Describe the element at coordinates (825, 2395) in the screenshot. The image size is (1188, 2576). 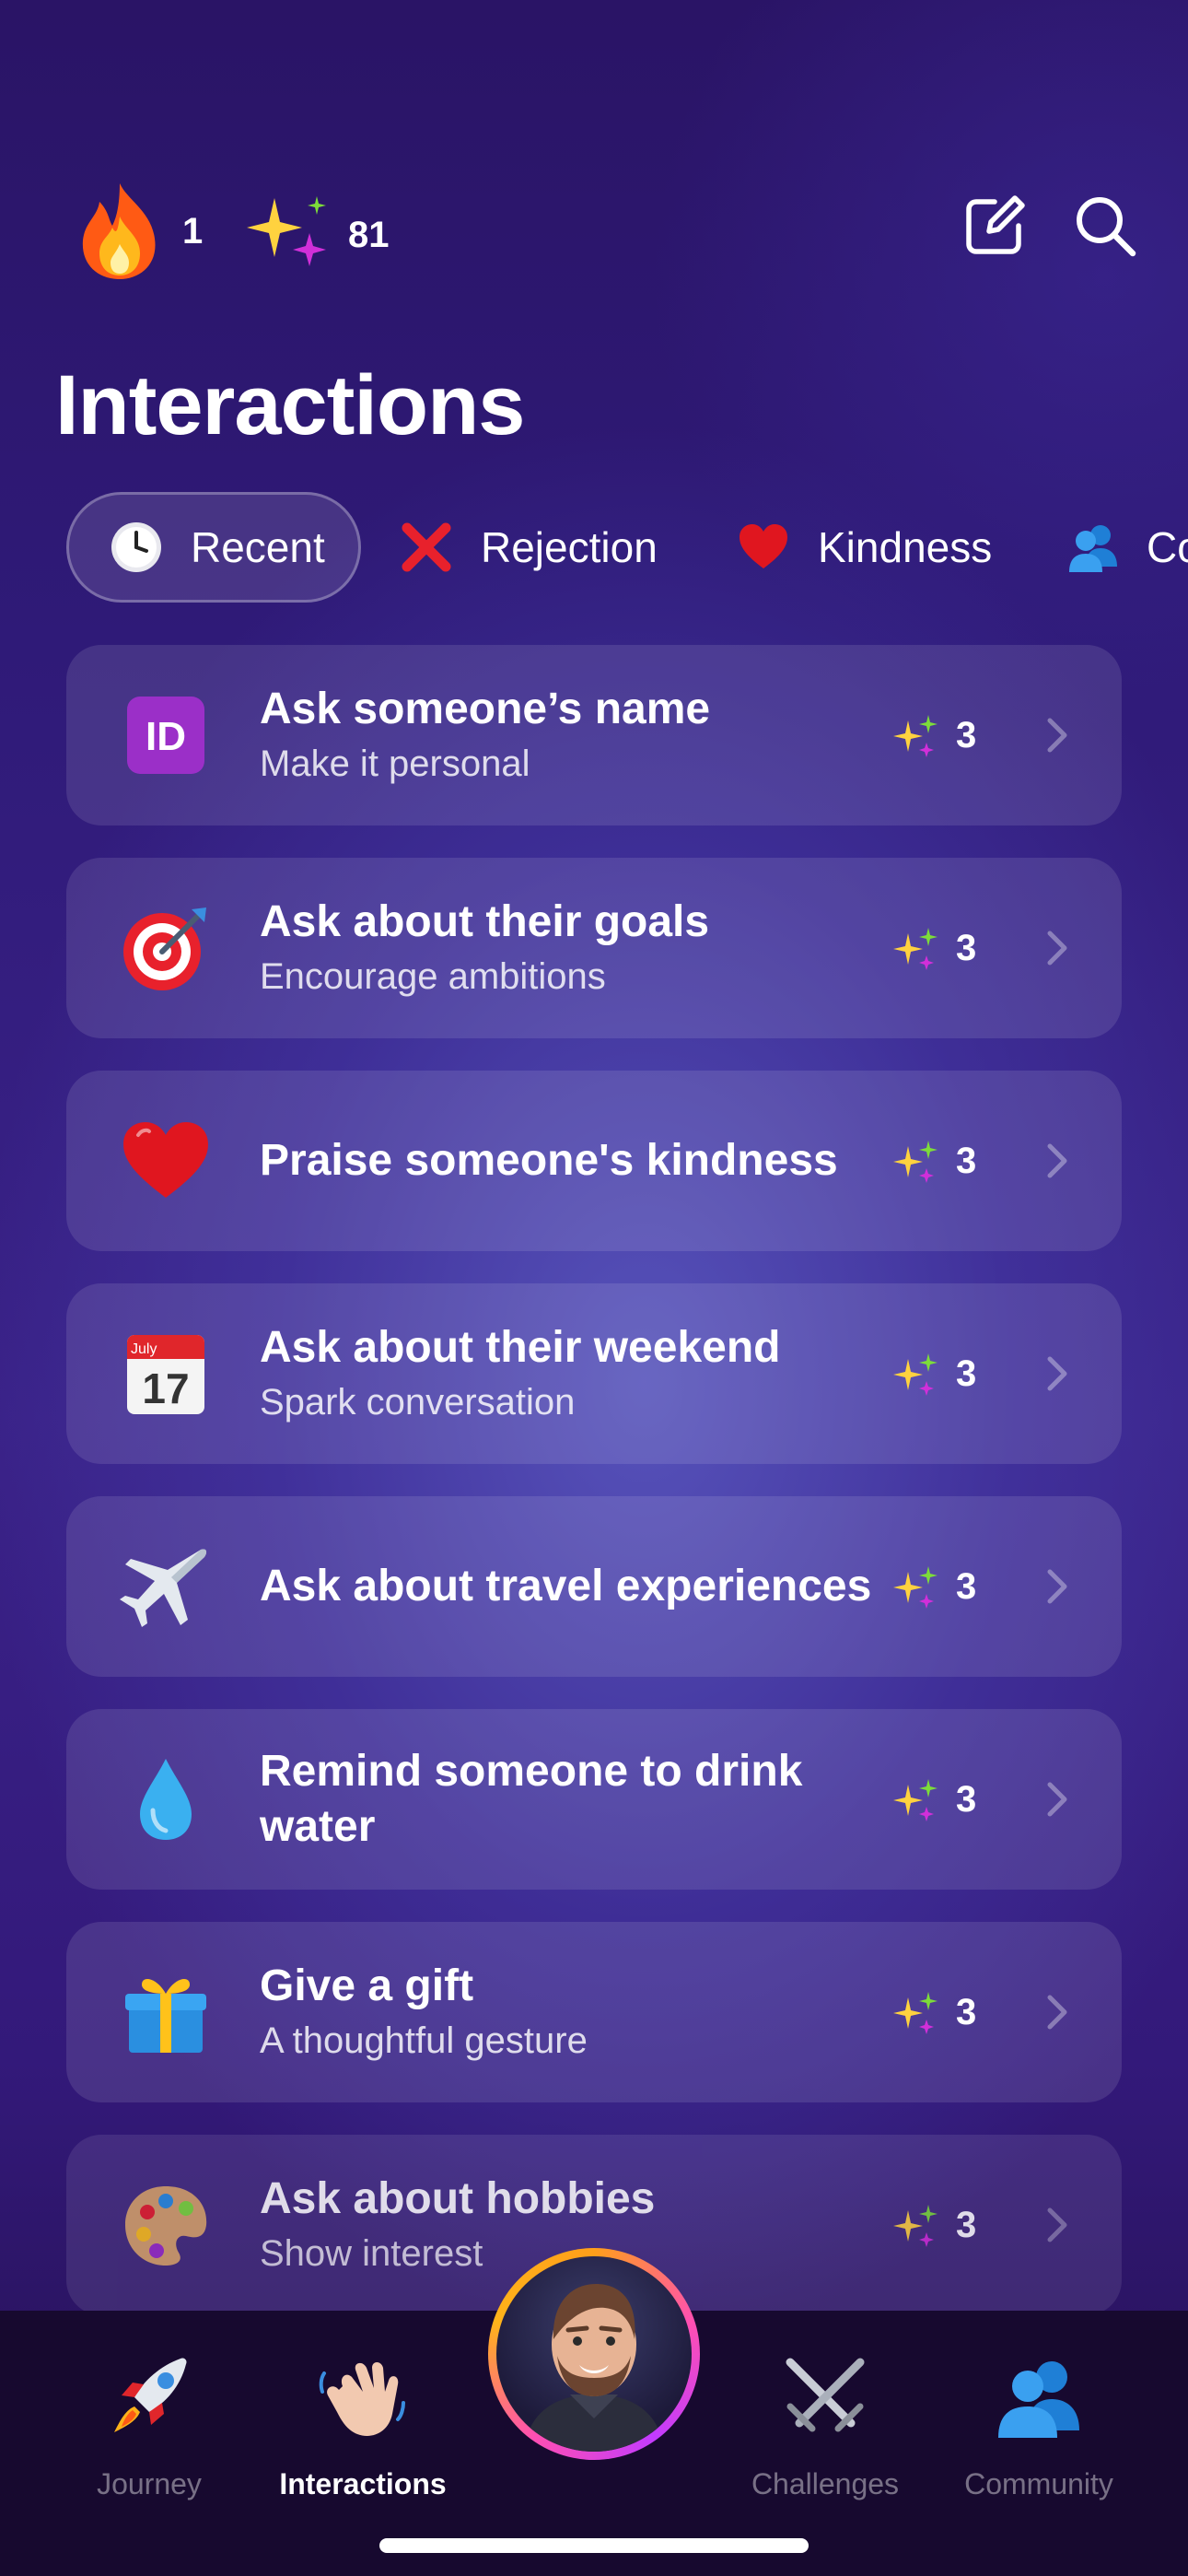
I see `crossed-swords-icon` at that location.